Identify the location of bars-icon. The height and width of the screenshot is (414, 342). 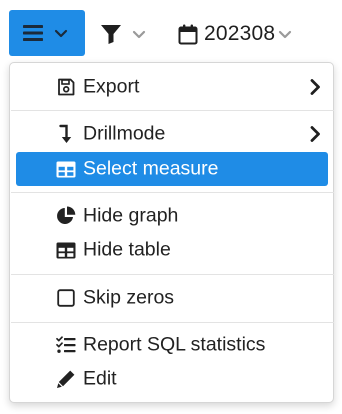
(33, 33).